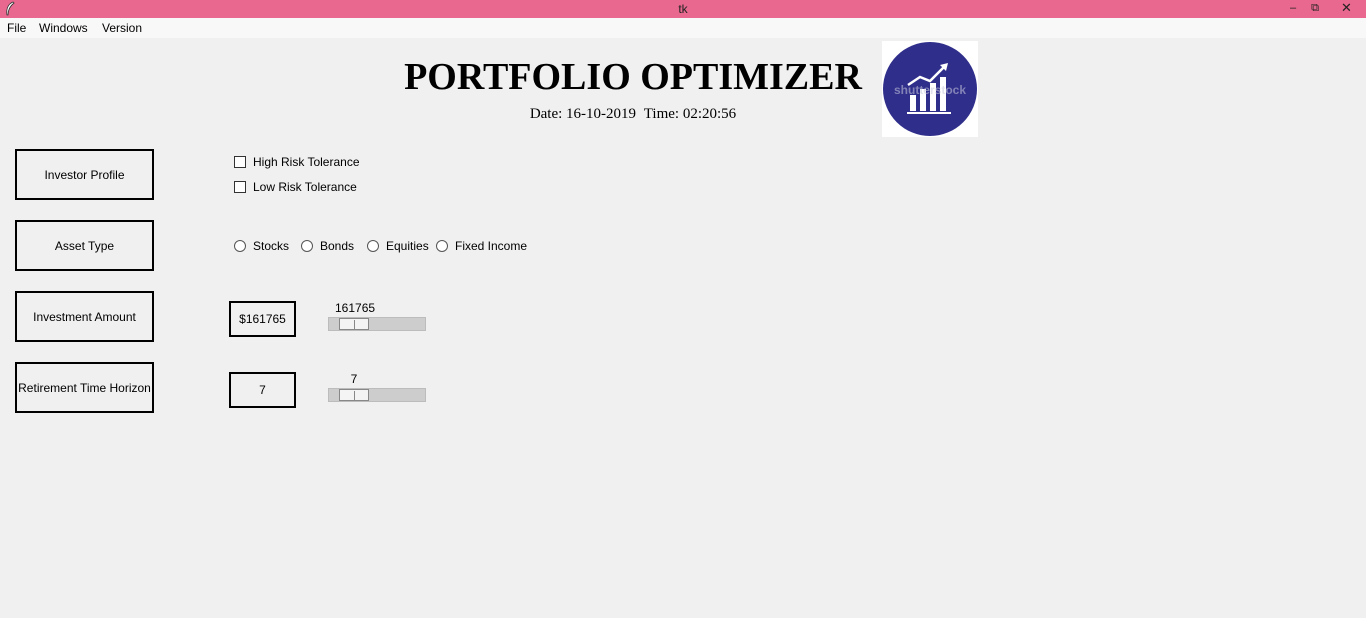  What do you see at coordinates (1346, 9) in the screenshot?
I see `close-button: ✕` at bounding box center [1346, 9].